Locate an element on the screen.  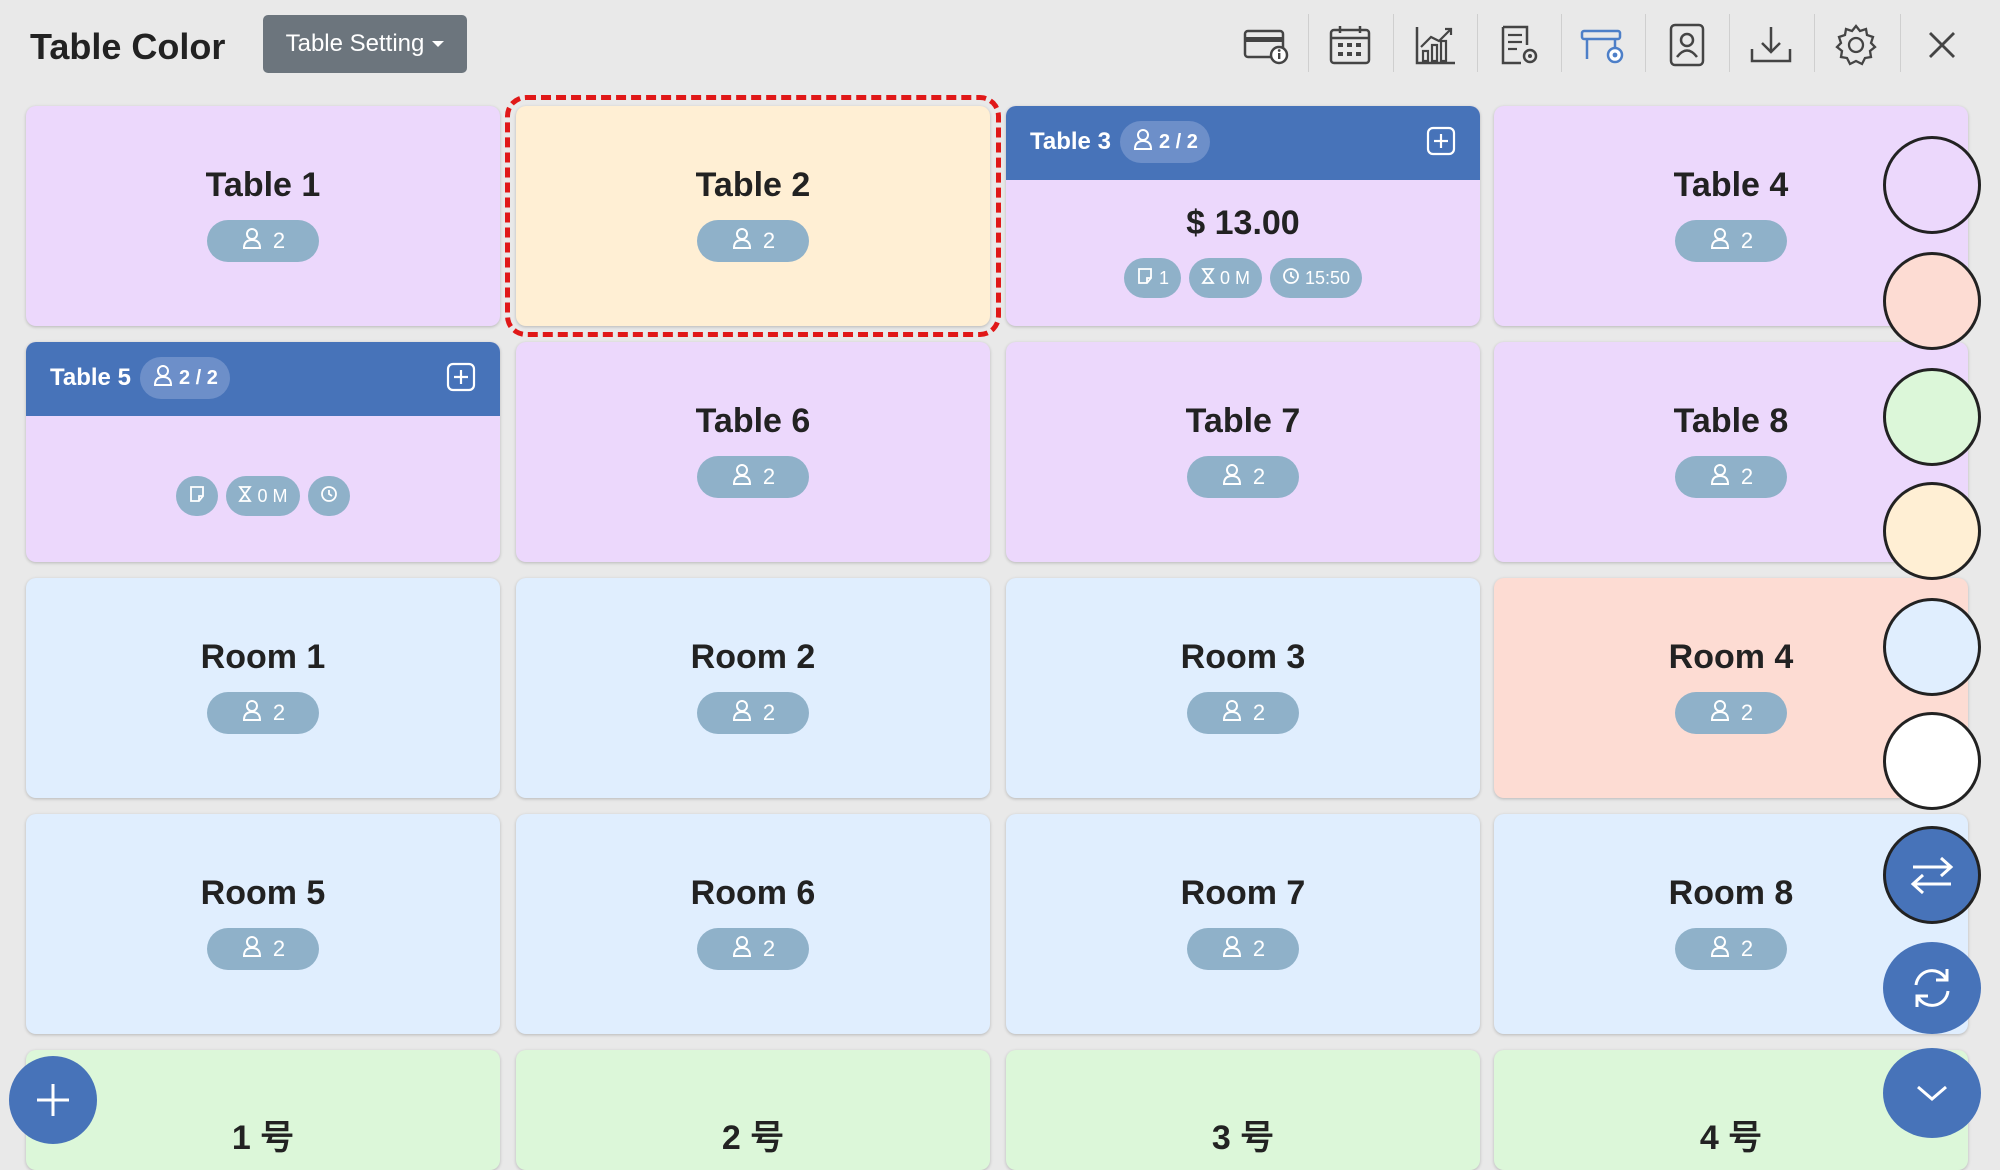
table-card: 2 号 is located at coordinates (753, 1110).